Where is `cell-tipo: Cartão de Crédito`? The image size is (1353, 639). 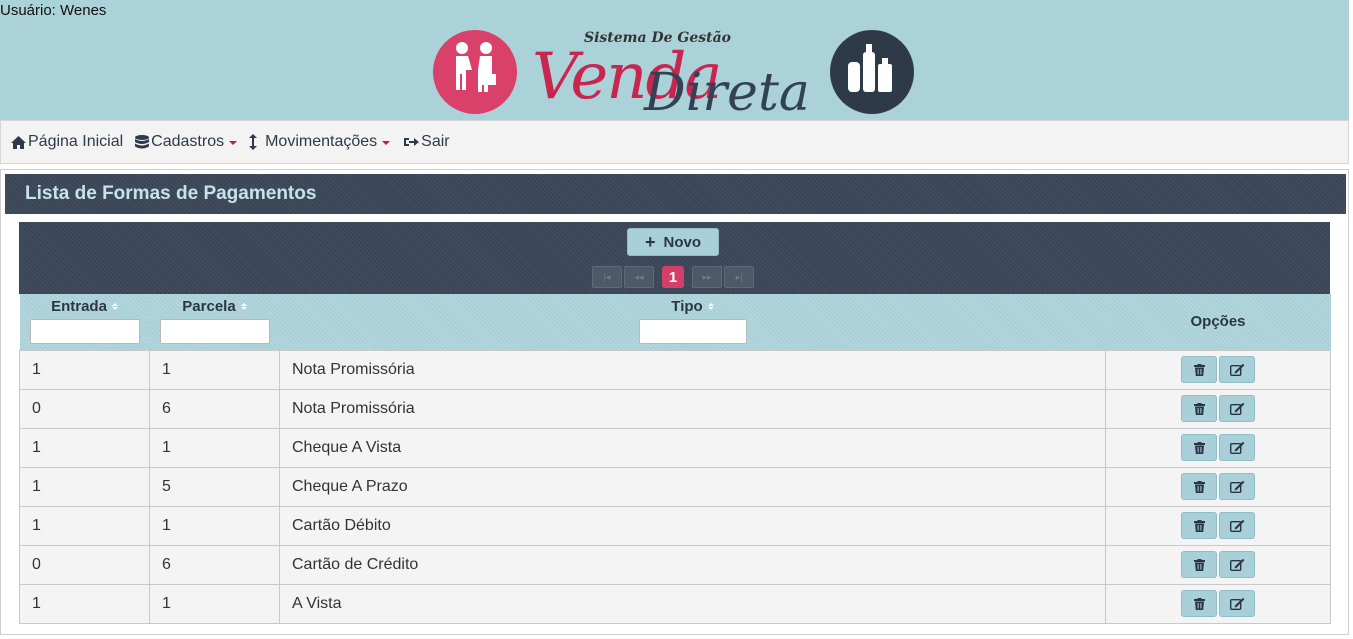
cell-tipo: Cartão de Crédito is located at coordinates (692, 564).